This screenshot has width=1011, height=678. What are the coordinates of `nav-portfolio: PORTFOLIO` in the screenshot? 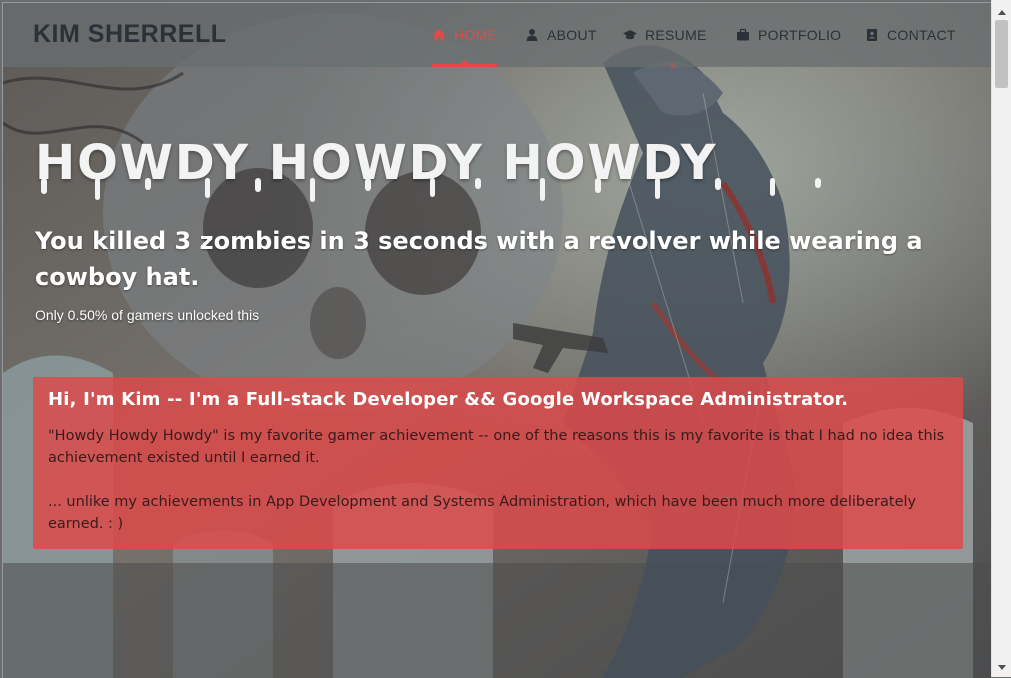 It's located at (788, 35).